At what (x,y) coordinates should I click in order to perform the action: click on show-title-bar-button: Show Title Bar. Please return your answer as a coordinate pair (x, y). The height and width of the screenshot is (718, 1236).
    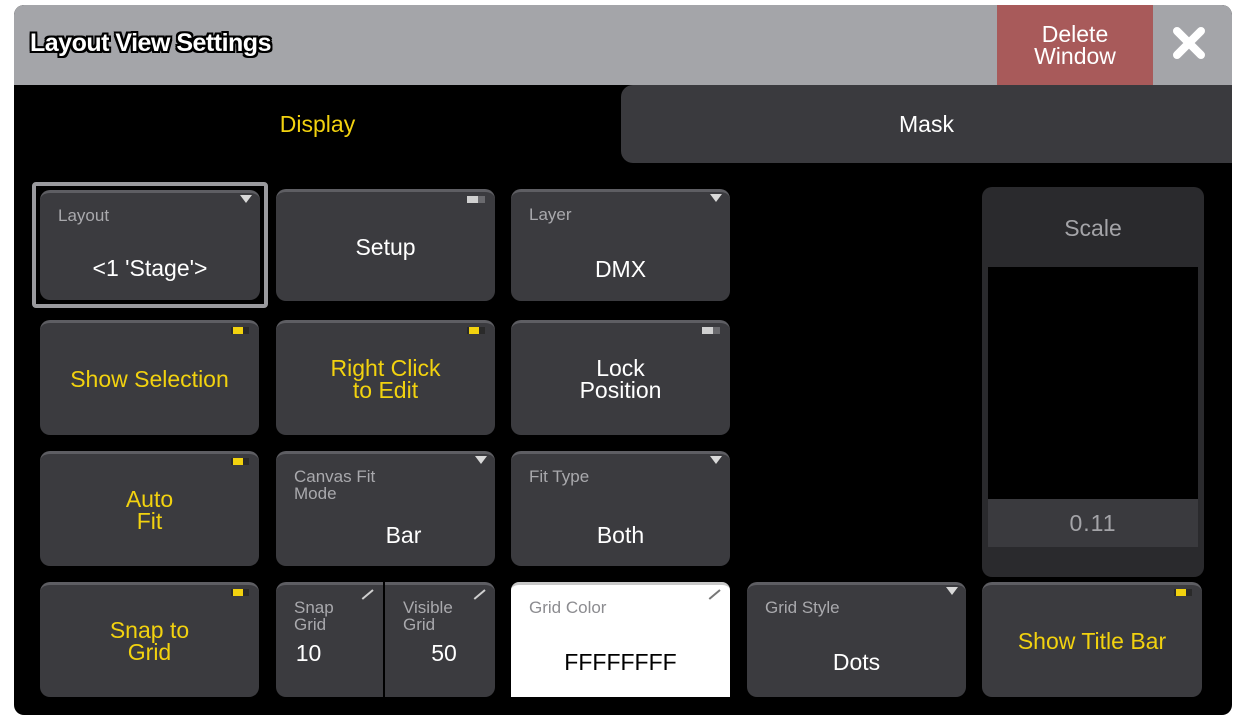
    Looking at the image, I should click on (1092, 639).